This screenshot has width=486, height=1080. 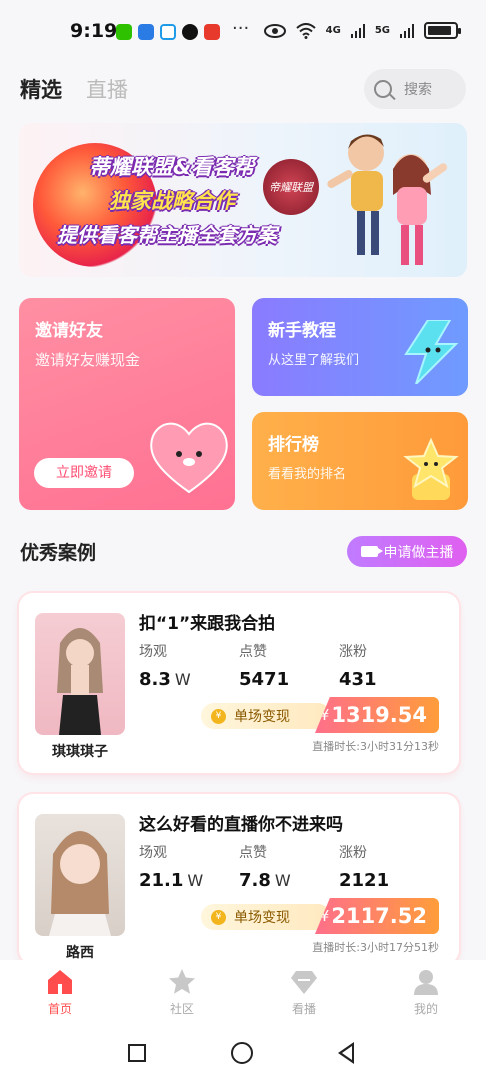 What do you see at coordinates (182, 981) in the screenshot?
I see `star-icon` at bounding box center [182, 981].